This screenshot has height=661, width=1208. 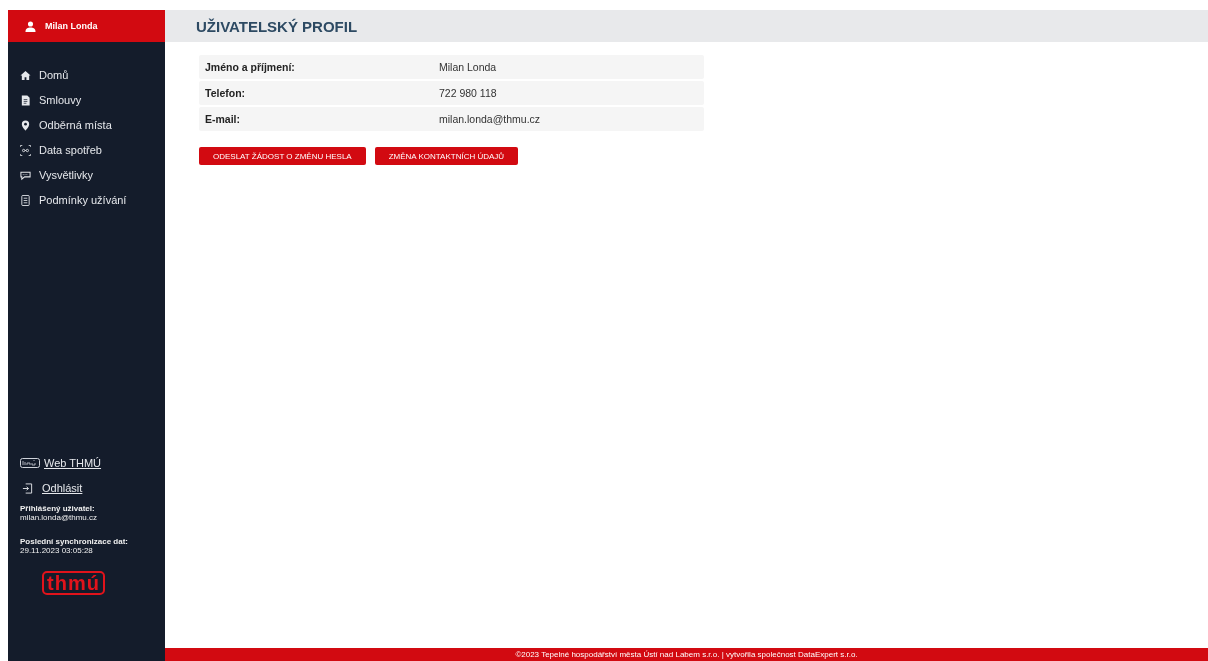 I want to click on user-icon, so click(x=30, y=26).